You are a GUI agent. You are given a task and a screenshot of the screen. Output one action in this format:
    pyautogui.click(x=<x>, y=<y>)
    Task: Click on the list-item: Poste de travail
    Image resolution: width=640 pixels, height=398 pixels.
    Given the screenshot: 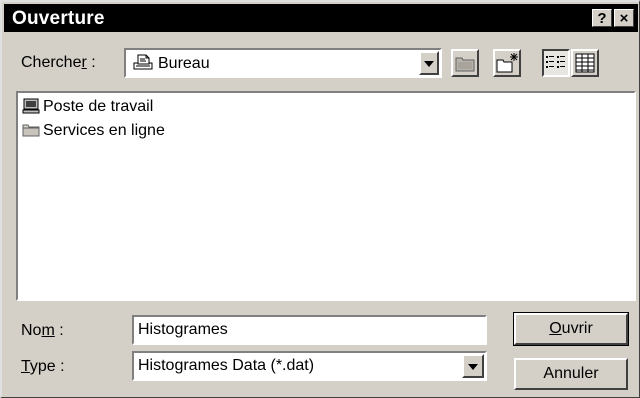 What is the action you would take?
    pyautogui.click(x=87, y=108)
    